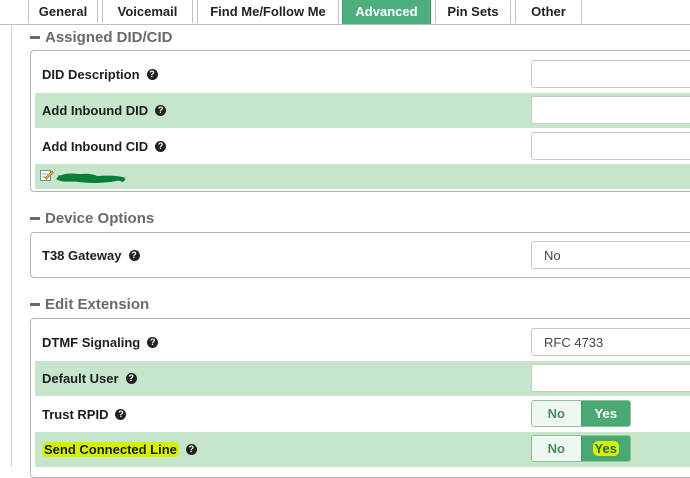 This screenshot has width=690, height=478. What do you see at coordinates (610, 74) in the screenshot?
I see `did-description-input` at bounding box center [610, 74].